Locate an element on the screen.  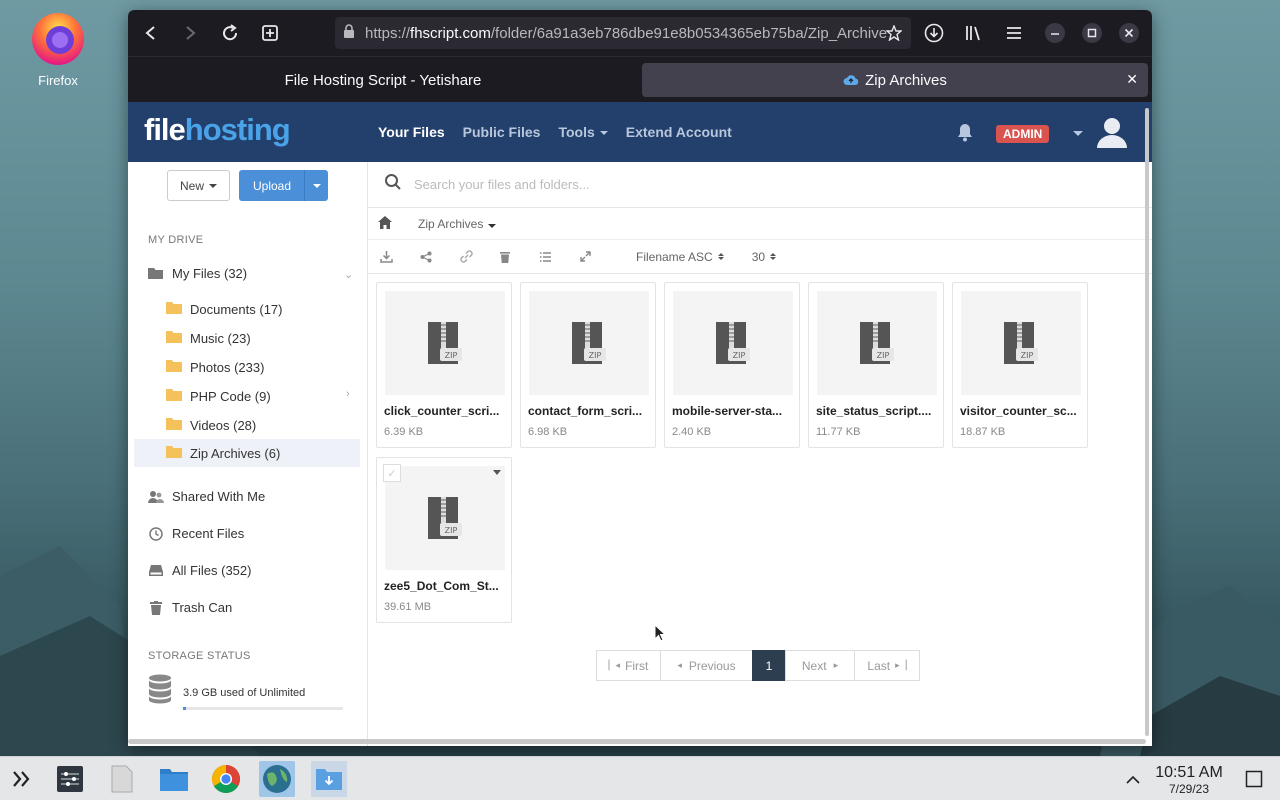
system-tray-expand-icon is located at coordinates (1133, 779).